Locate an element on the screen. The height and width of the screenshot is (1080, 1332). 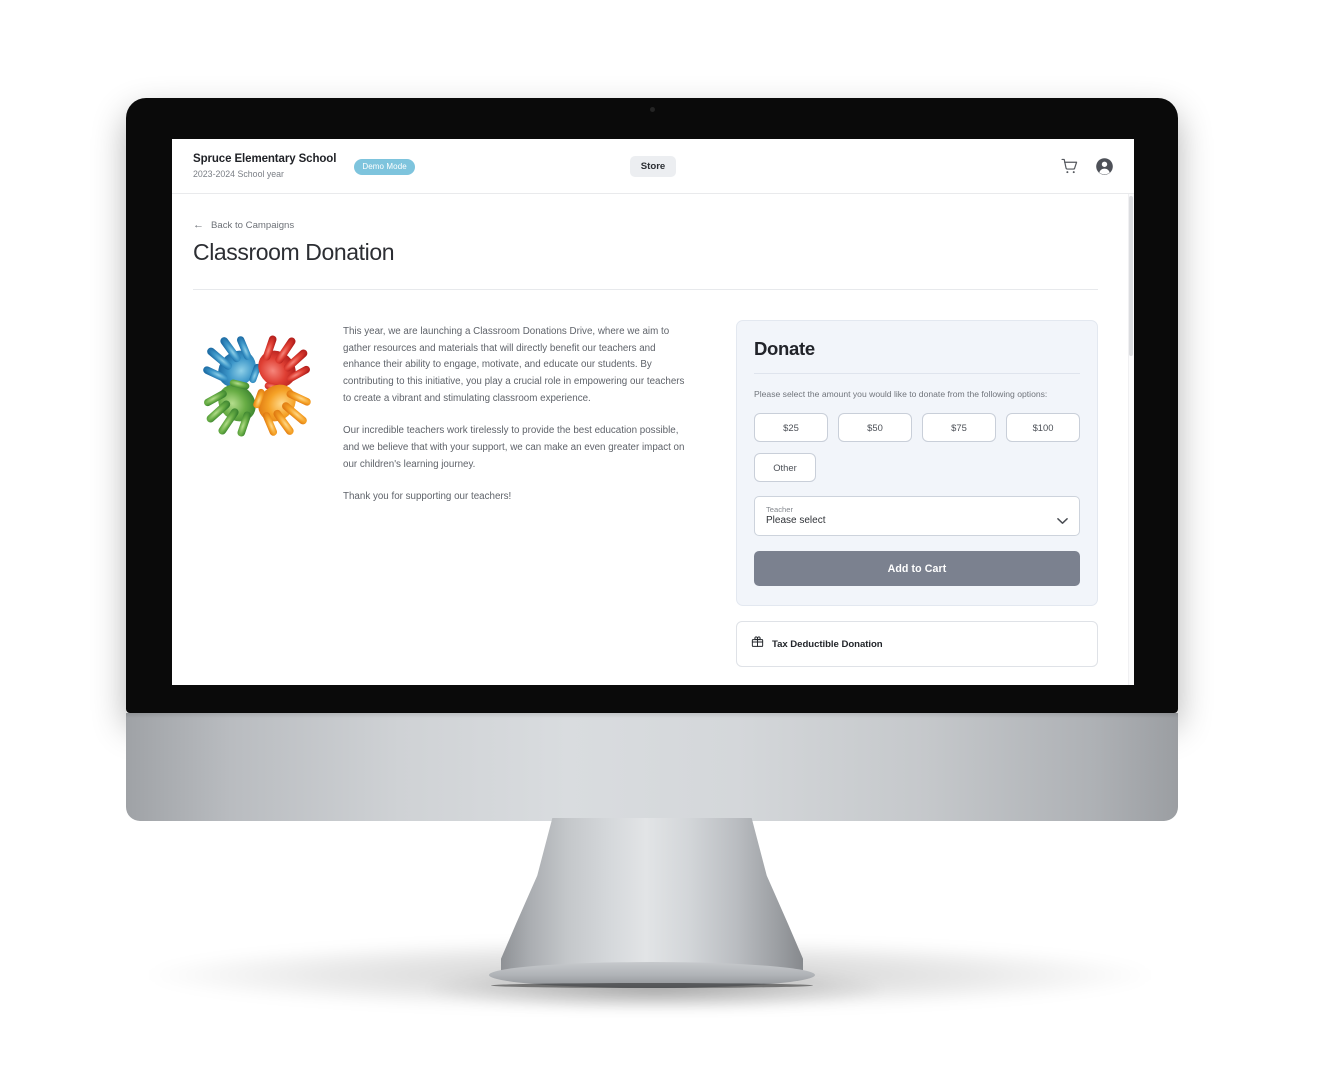
webcam-dot is located at coordinates (652, 109).